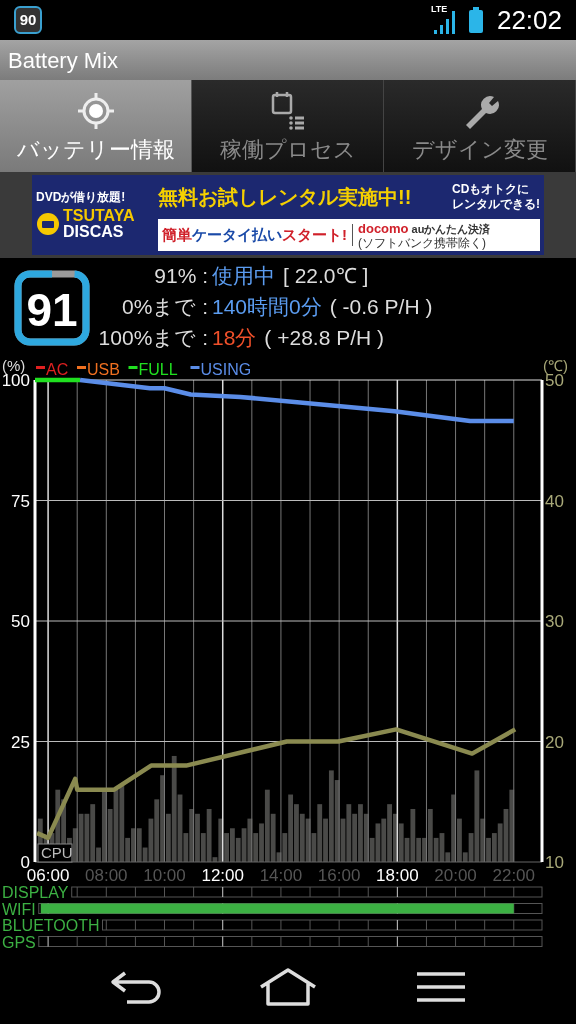 The width and height of the screenshot is (576, 1024). I want to click on app-title: Battery Mix, so click(63, 60).